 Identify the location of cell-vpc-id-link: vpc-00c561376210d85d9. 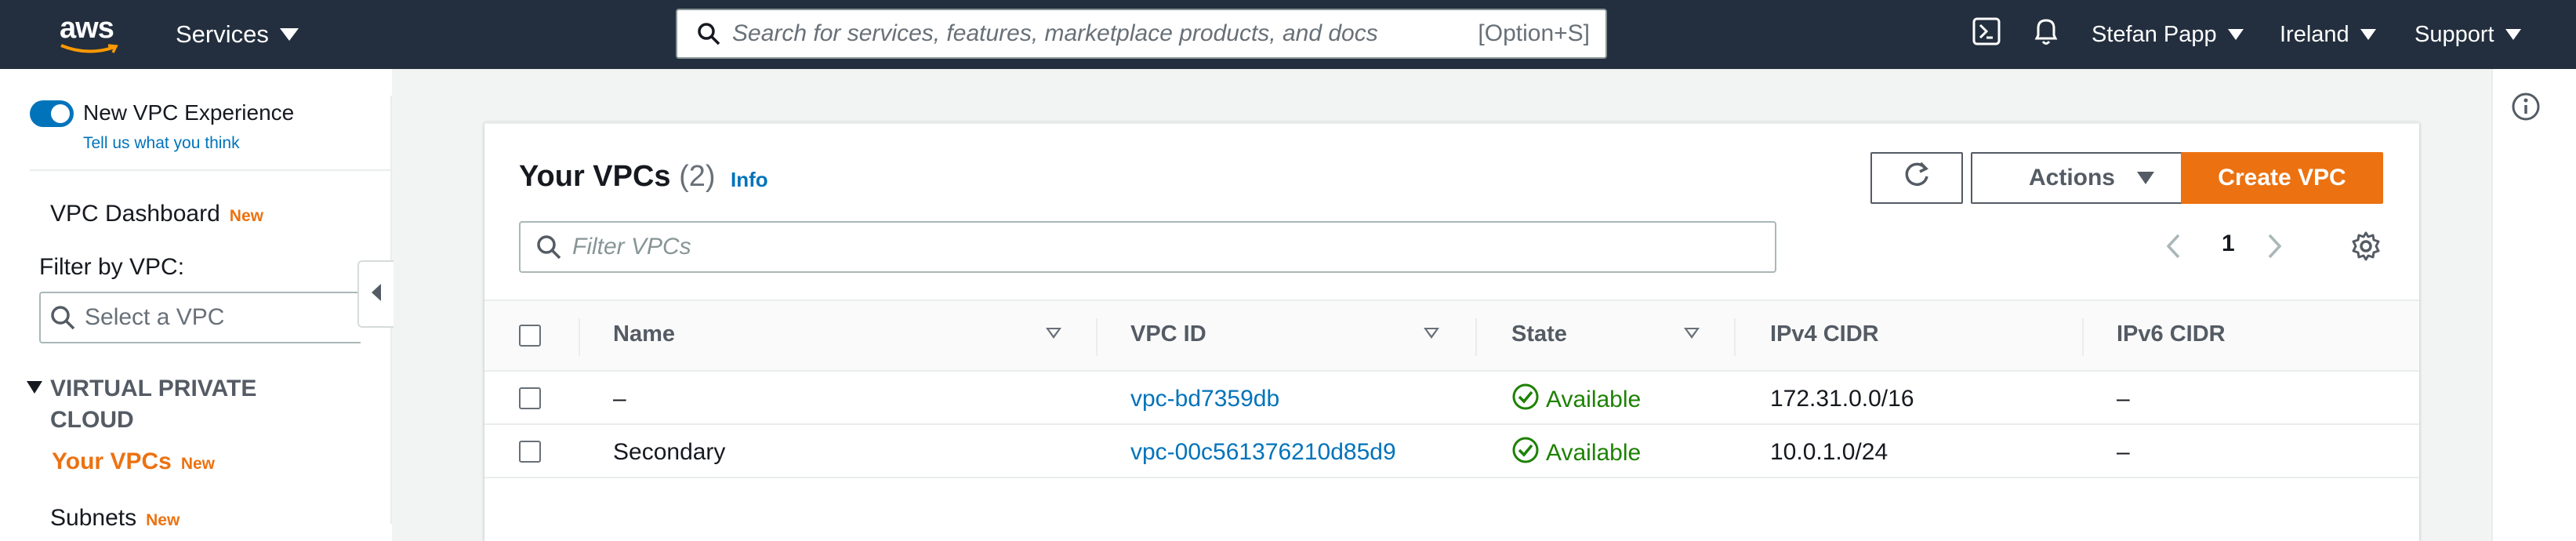
(1263, 452).